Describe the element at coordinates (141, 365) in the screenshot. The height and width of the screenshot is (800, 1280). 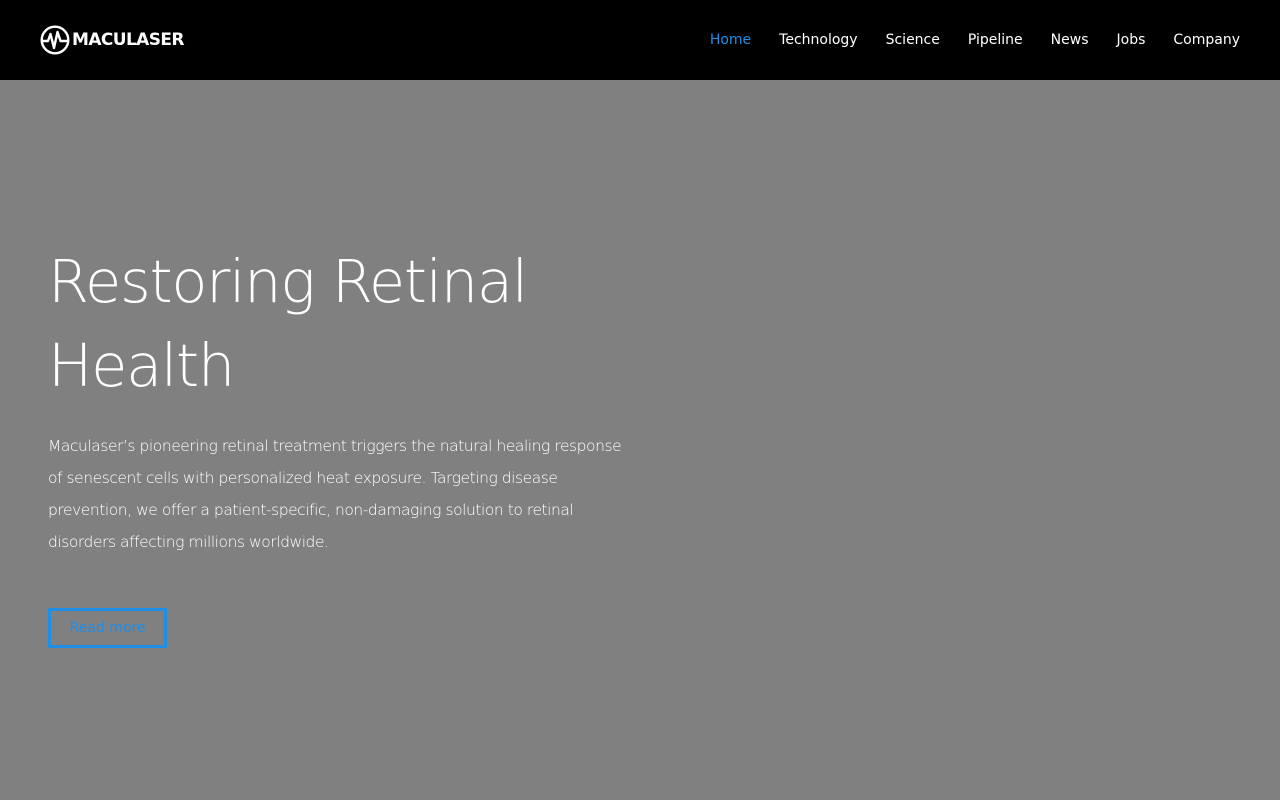
I see `hero-title-line-2: Health` at that location.